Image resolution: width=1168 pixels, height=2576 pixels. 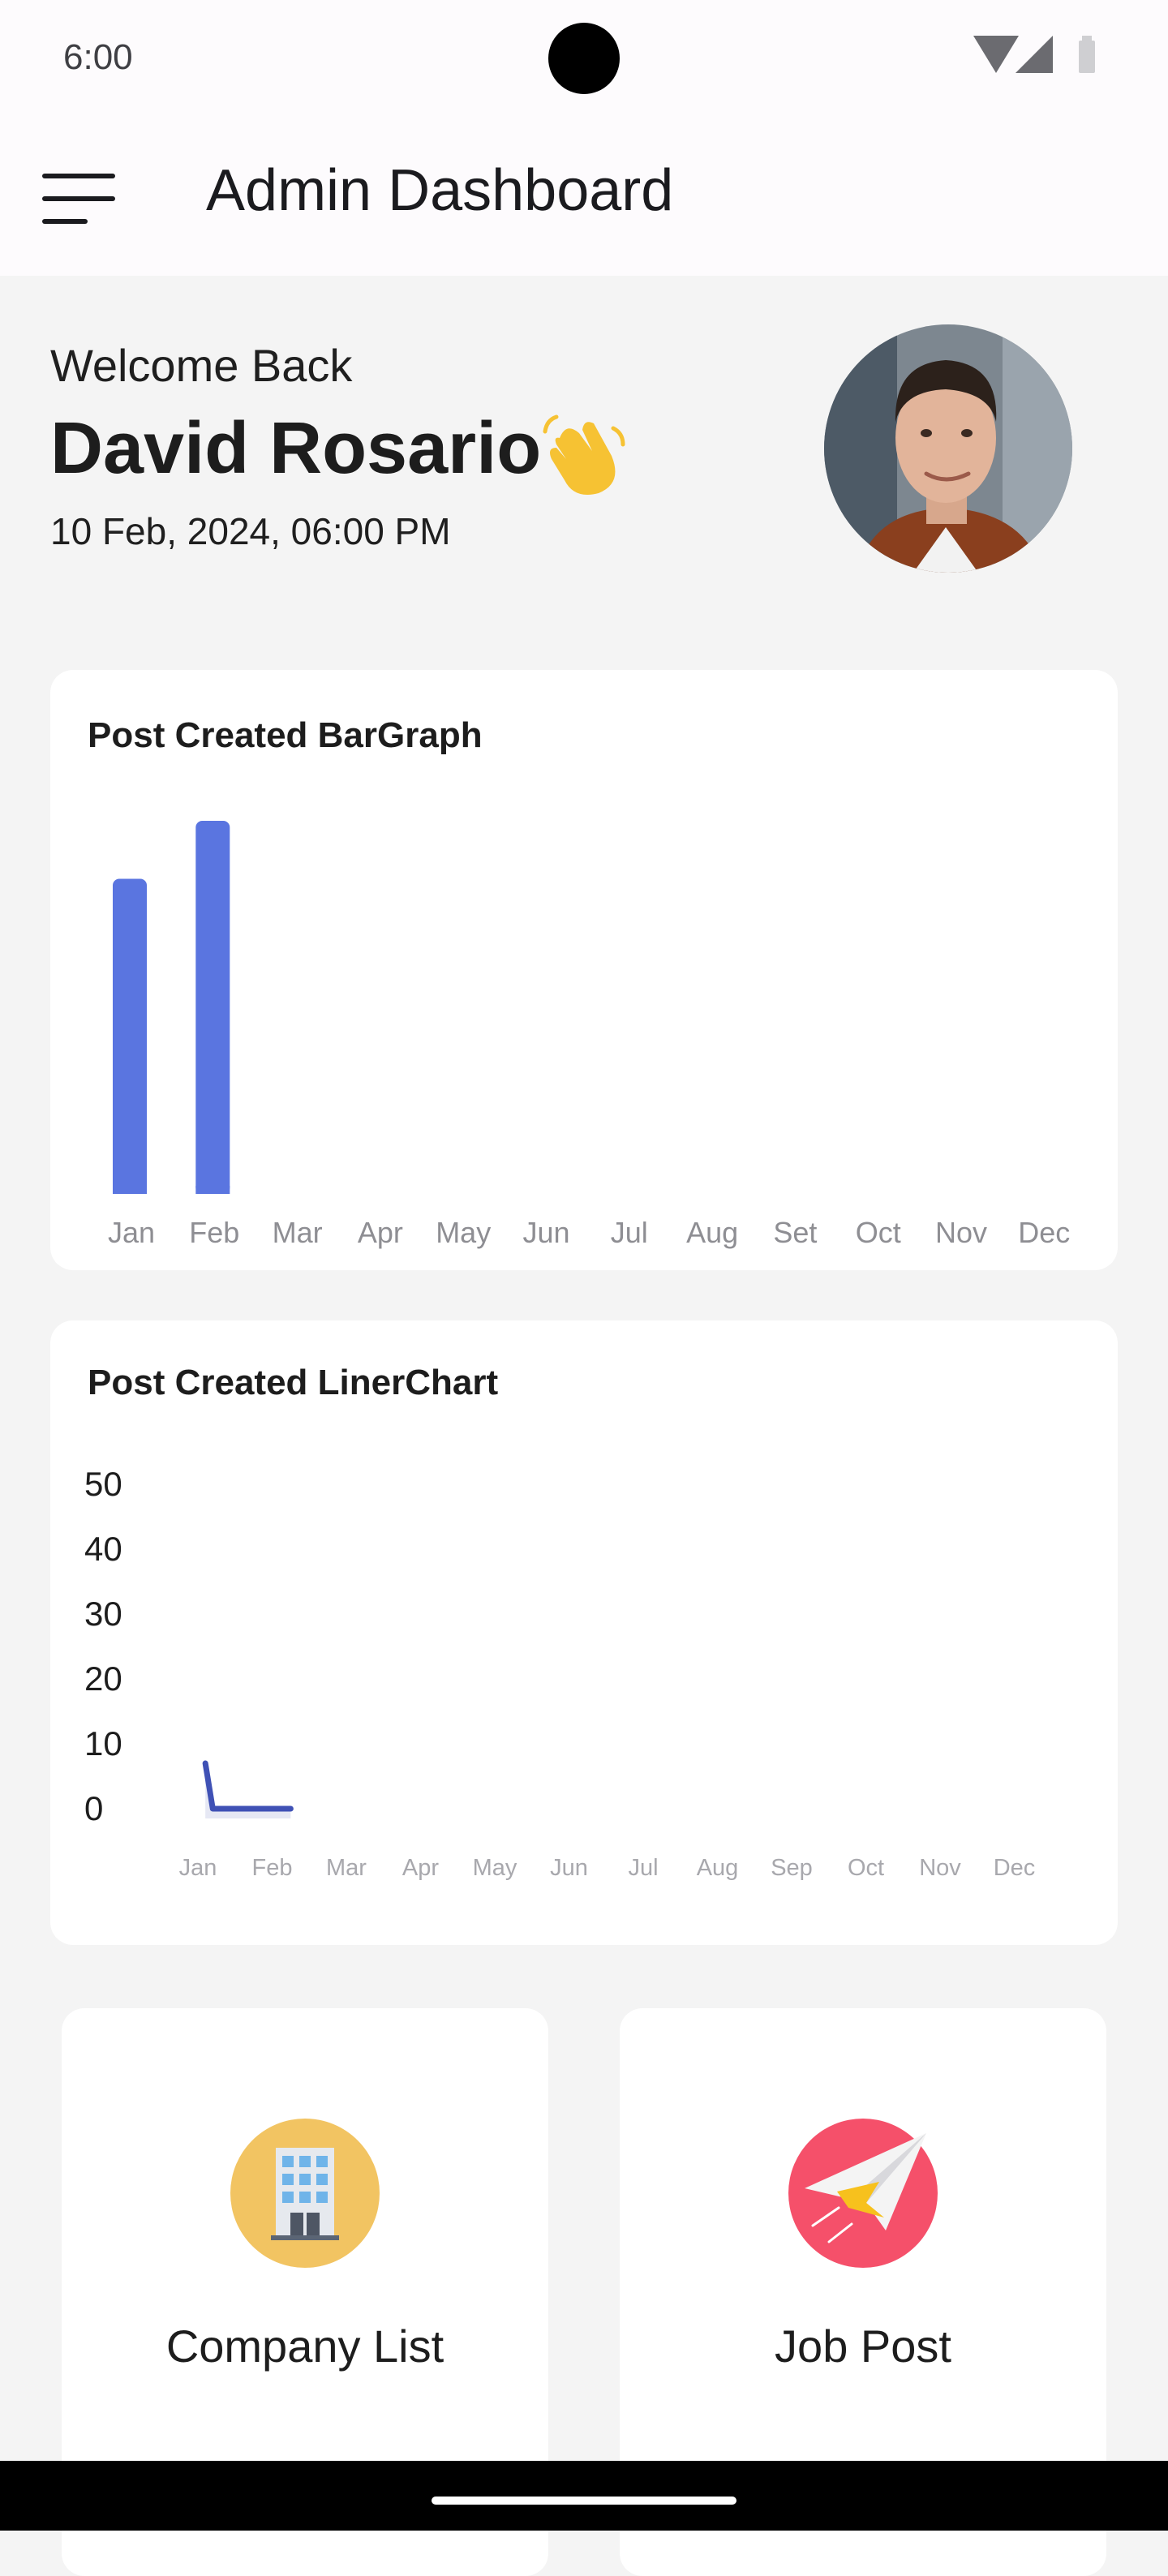 What do you see at coordinates (103, 1679) in the screenshot?
I see `y-tick-label: 20` at bounding box center [103, 1679].